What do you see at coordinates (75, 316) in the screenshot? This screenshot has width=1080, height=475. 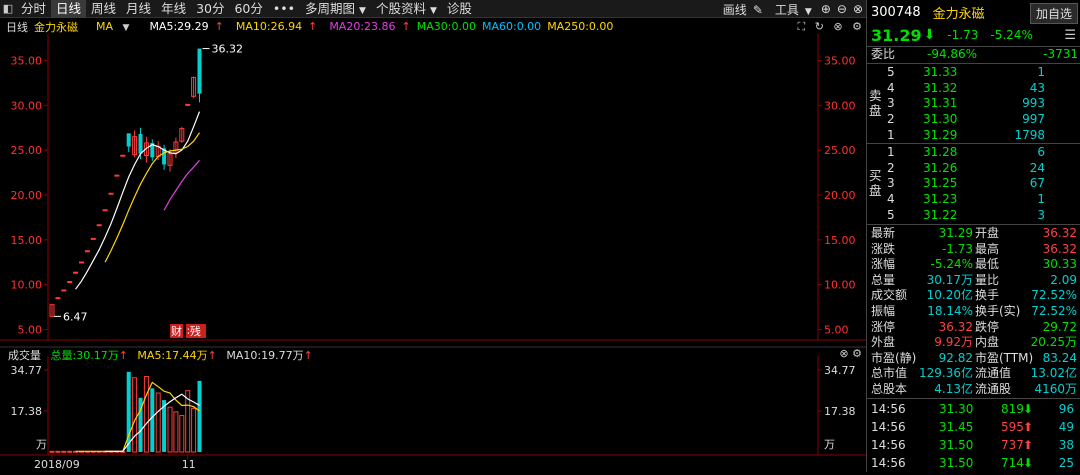 I see `low-price-label: 6.47` at bounding box center [75, 316].